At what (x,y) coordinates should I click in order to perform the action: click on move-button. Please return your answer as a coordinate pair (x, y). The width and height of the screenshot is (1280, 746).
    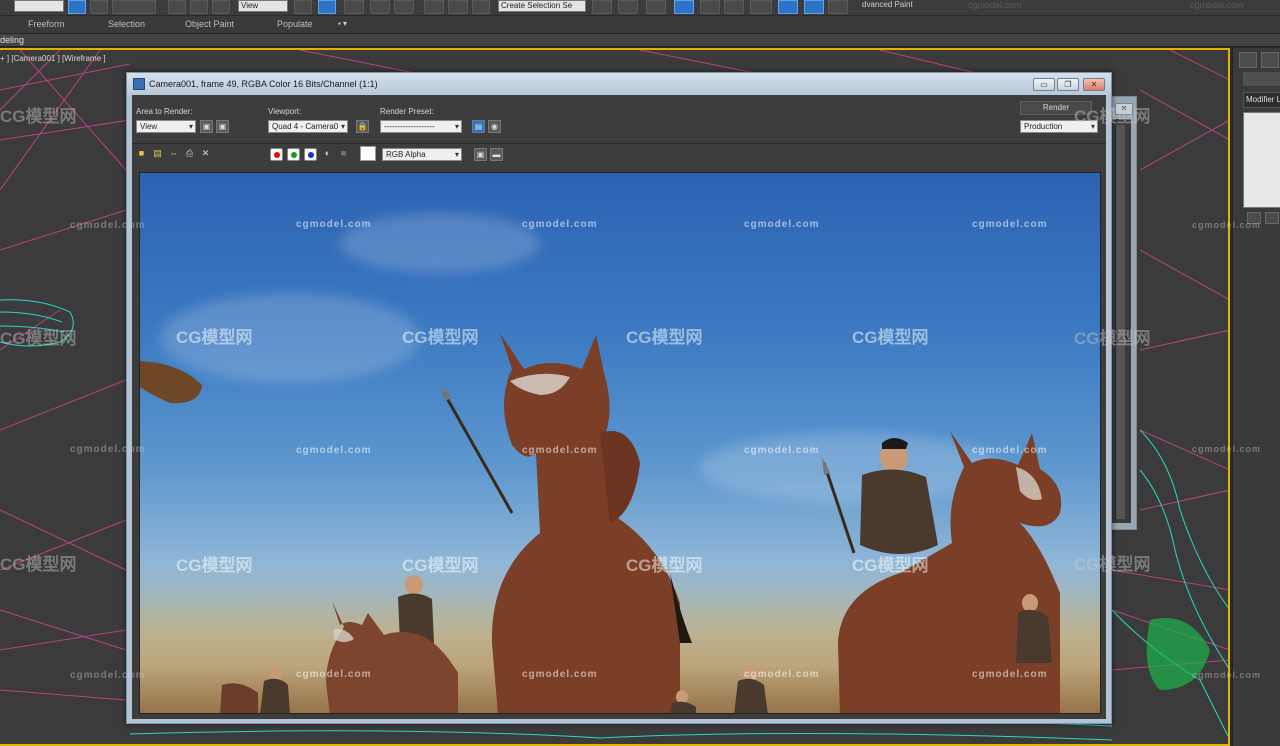
    Looking at the image, I should click on (177, 7).